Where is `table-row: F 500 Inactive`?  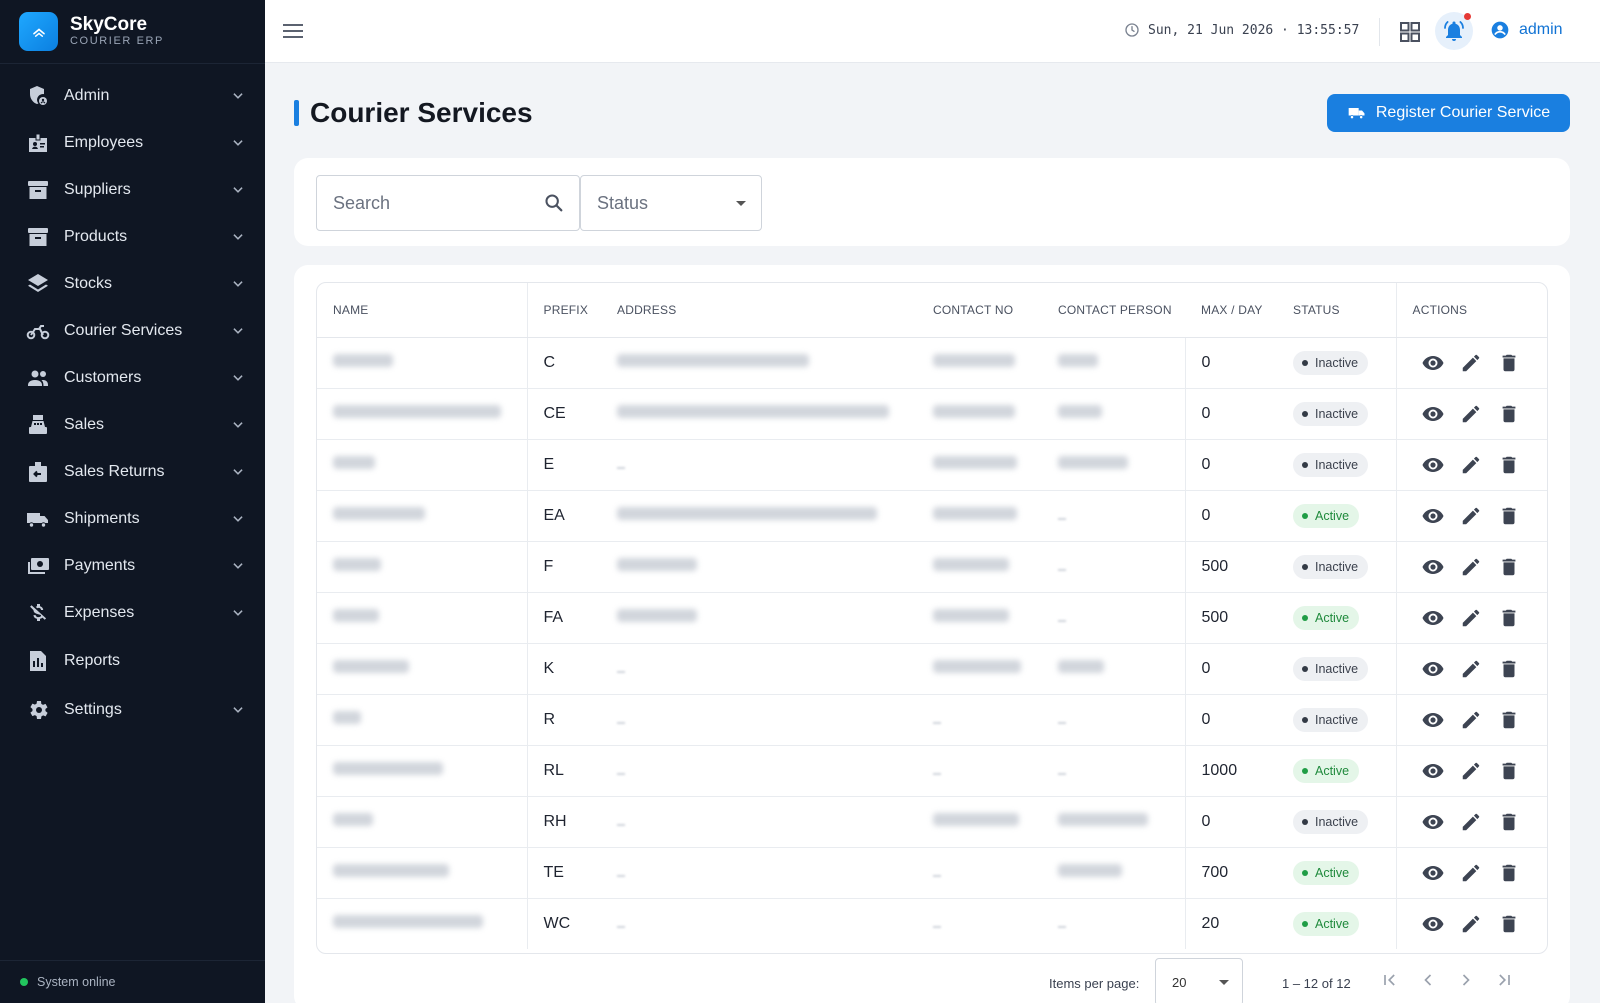
table-row: F 500 Inactive is located at coordinates (932, 567).